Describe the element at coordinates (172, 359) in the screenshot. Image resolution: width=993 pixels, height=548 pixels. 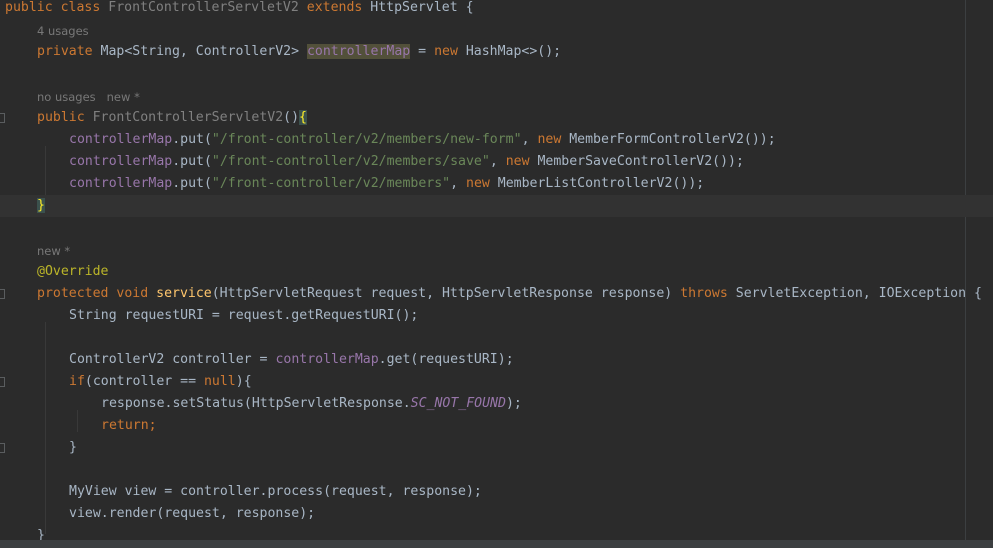
I see `declaration: ControllerV2 controller =` at that location.